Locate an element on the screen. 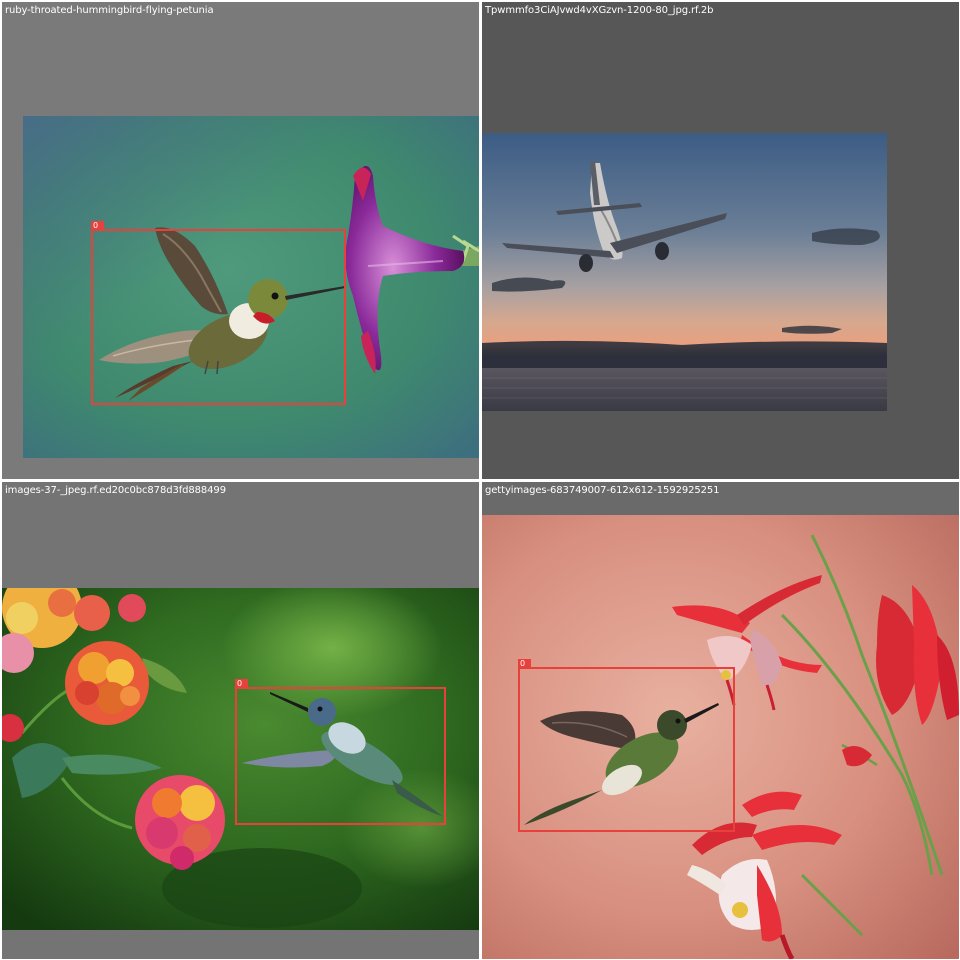 The width and height of the screenshot is (960, 960). panel-4-detection-box: 0 is located at coordinates (626, 745).